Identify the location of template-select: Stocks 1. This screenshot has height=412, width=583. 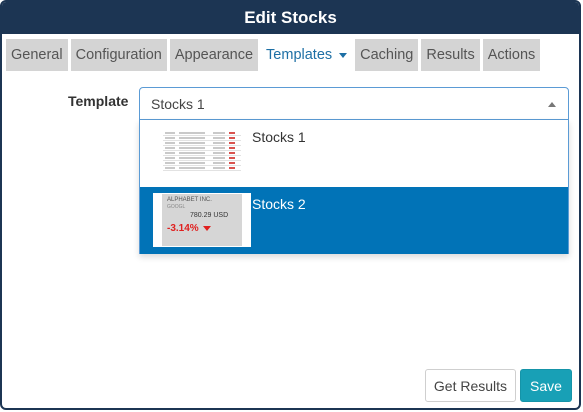
(354, 103).